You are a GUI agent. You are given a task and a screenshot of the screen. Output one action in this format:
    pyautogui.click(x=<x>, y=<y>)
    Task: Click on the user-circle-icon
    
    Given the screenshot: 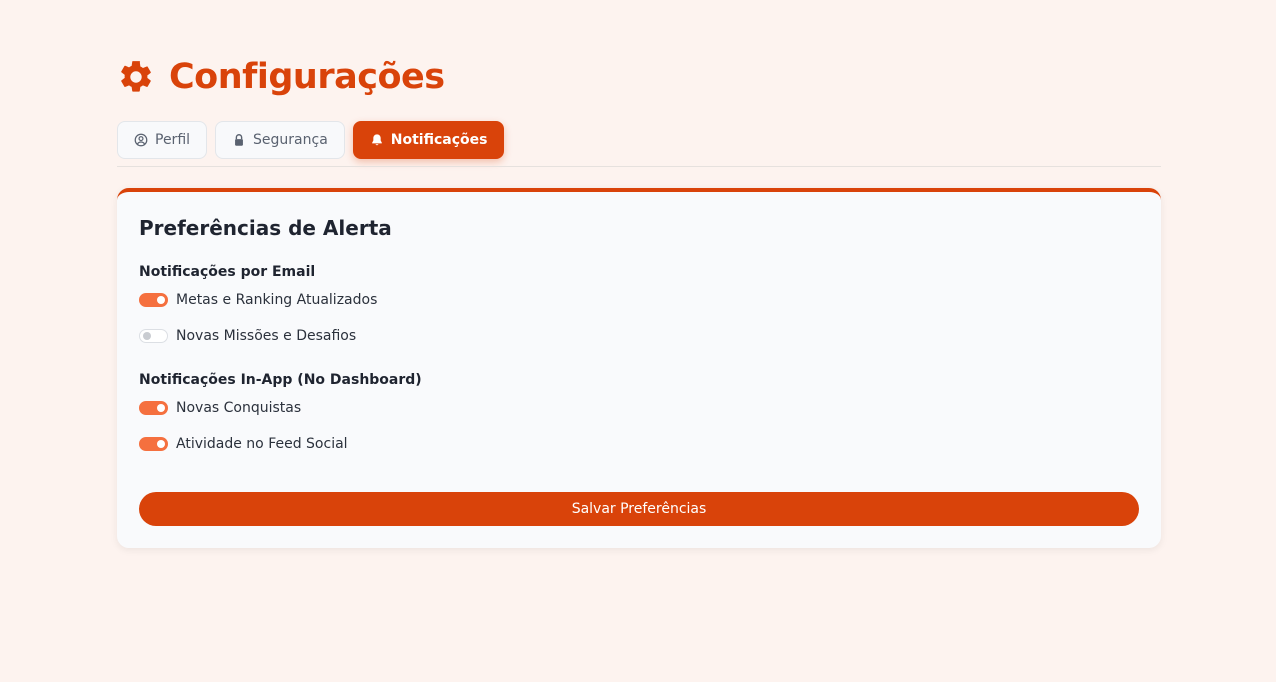 What is the action you would take?
    pyautogui.click(x=141, y=140)
    